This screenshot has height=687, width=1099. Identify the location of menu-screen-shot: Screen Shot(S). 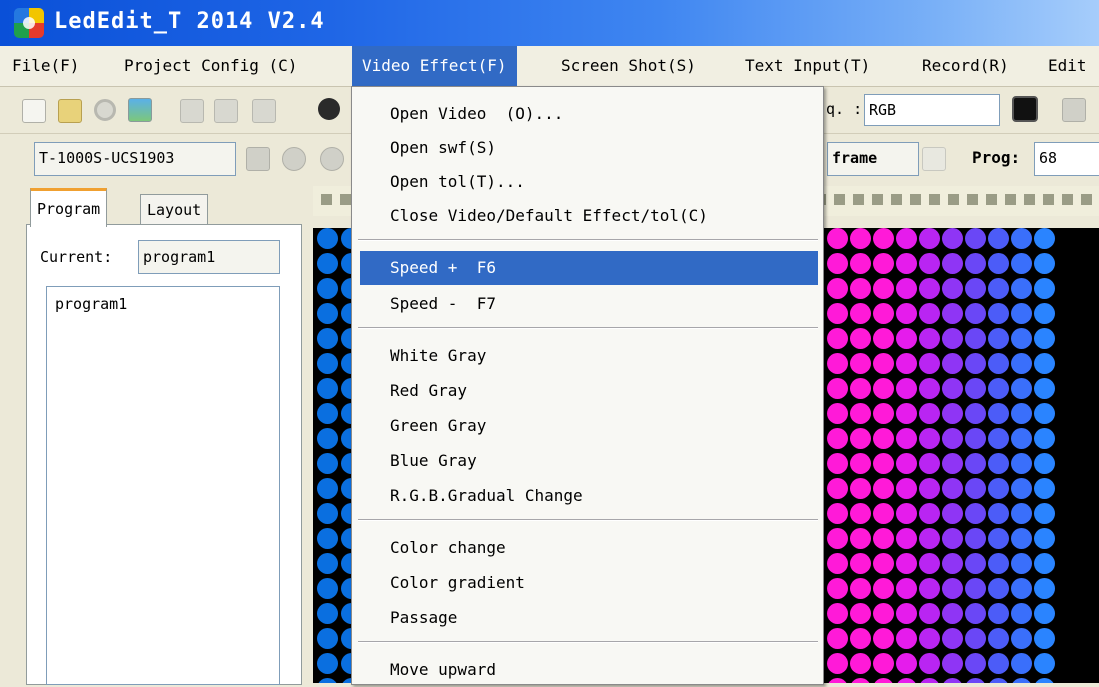
(628, 66).